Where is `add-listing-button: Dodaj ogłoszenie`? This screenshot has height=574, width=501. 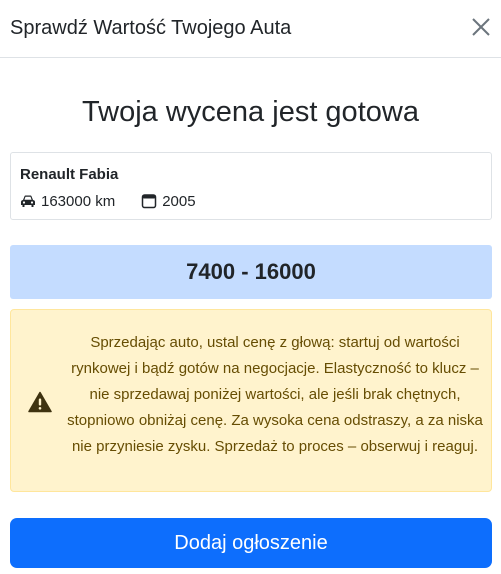 add-listing-button: Dodaj ogłoszenie is located at coordinates (251, 543).